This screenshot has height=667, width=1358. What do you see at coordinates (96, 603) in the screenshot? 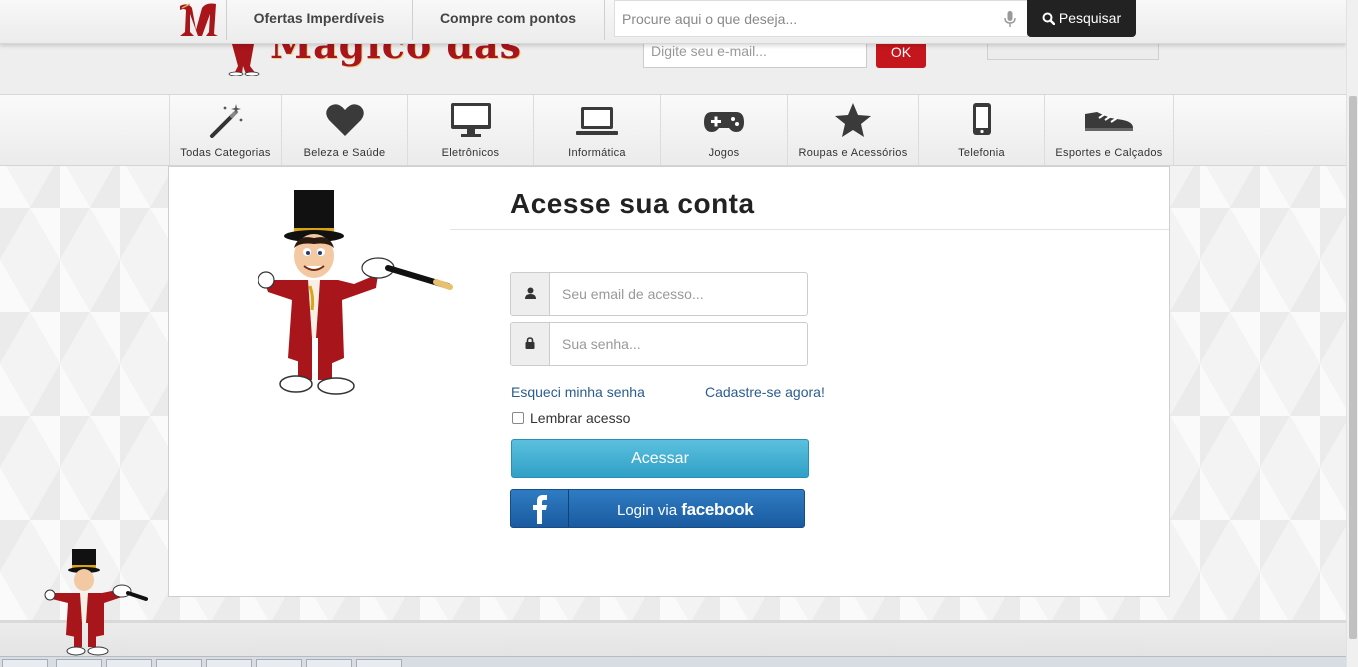
I see `floating-mascot-image` at bounding box center [96, 603].